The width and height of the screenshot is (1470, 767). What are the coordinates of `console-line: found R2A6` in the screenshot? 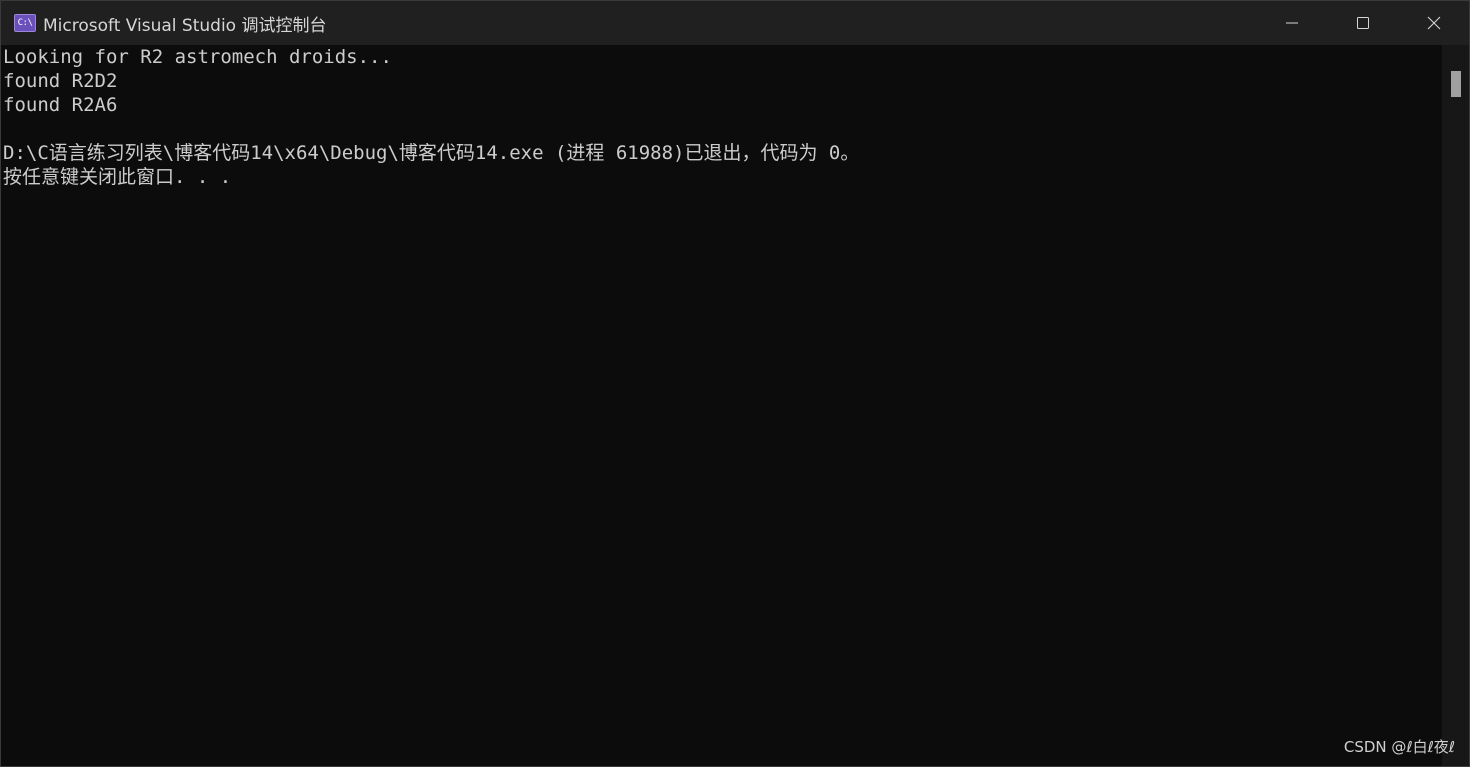 It's located at (60, 105).